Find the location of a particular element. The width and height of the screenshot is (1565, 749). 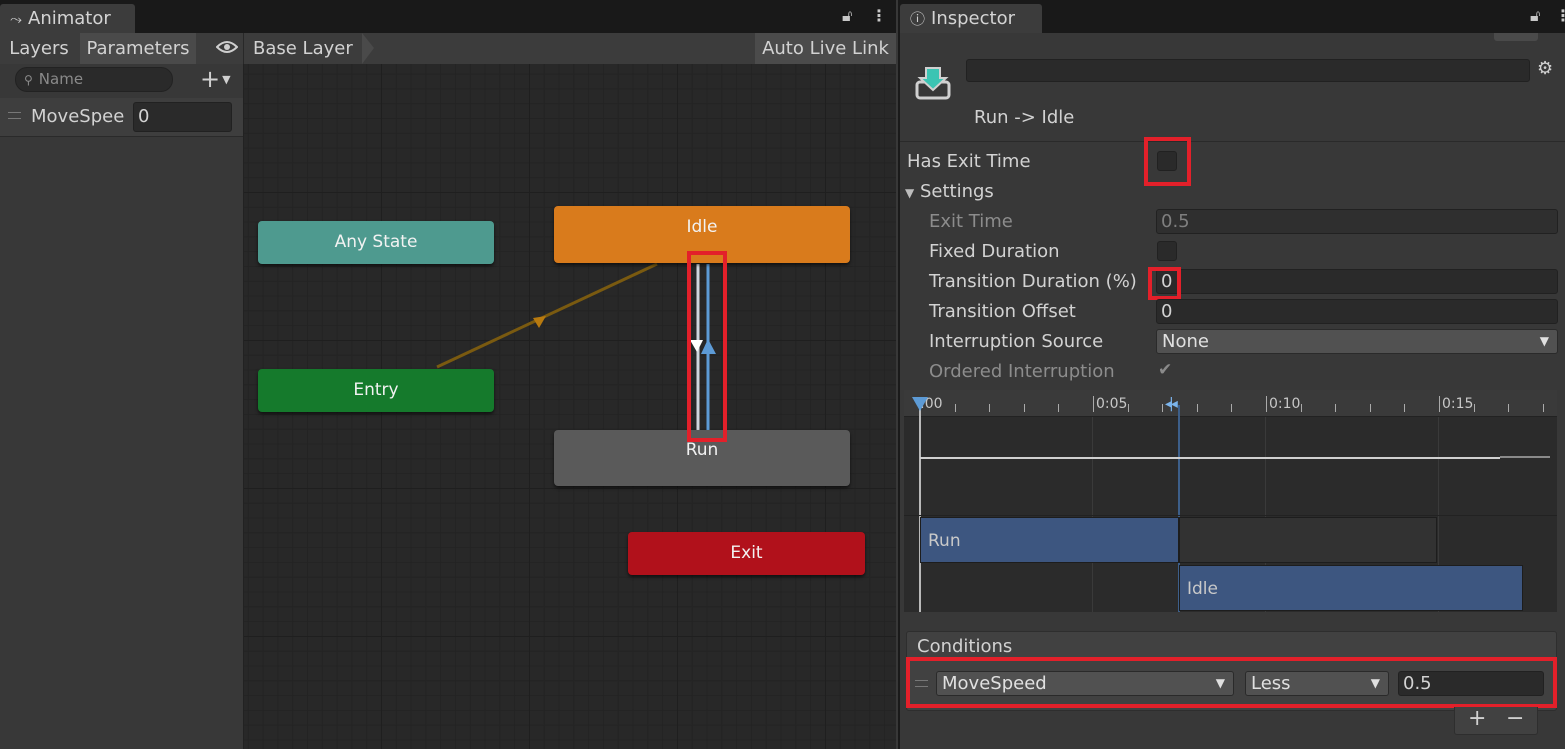

add-condition-button: + is located at coordinates (1477, 718).